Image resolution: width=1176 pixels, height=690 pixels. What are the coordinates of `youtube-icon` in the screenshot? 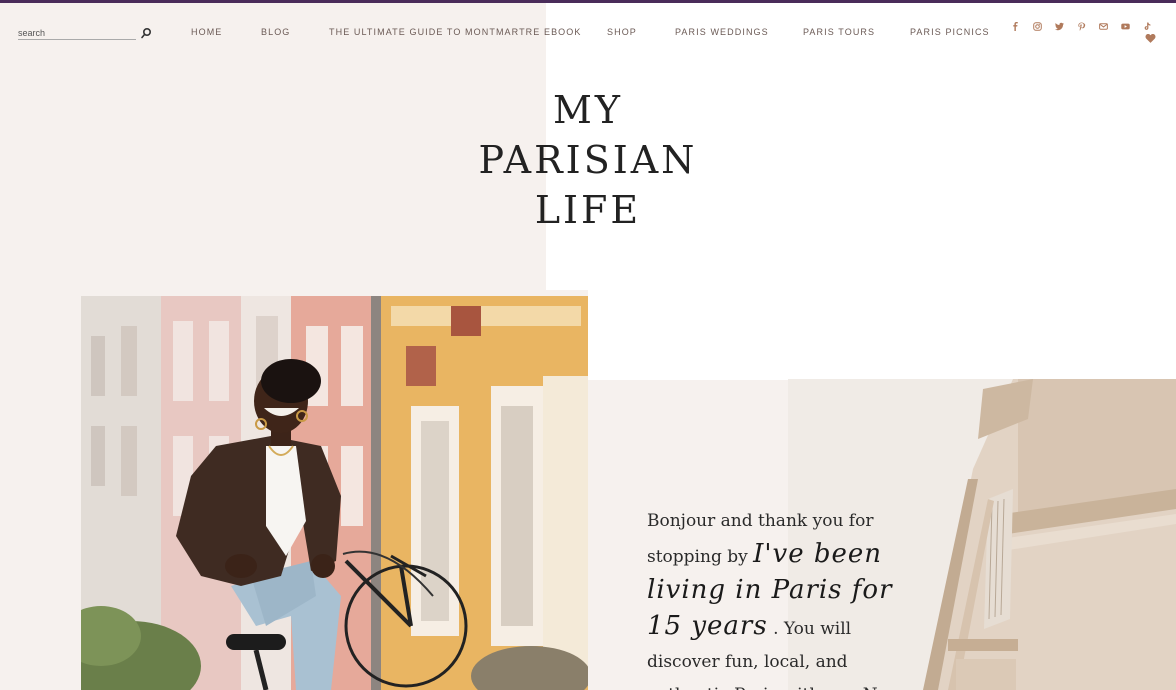 It's located at (1125, 26).